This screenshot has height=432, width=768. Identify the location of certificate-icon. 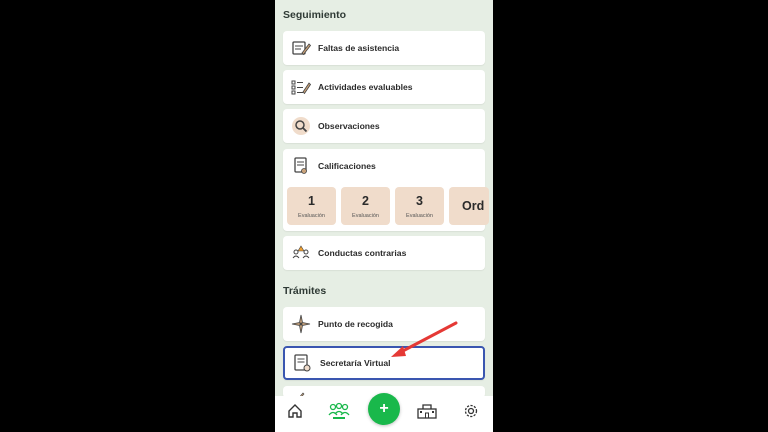
(301, 166).